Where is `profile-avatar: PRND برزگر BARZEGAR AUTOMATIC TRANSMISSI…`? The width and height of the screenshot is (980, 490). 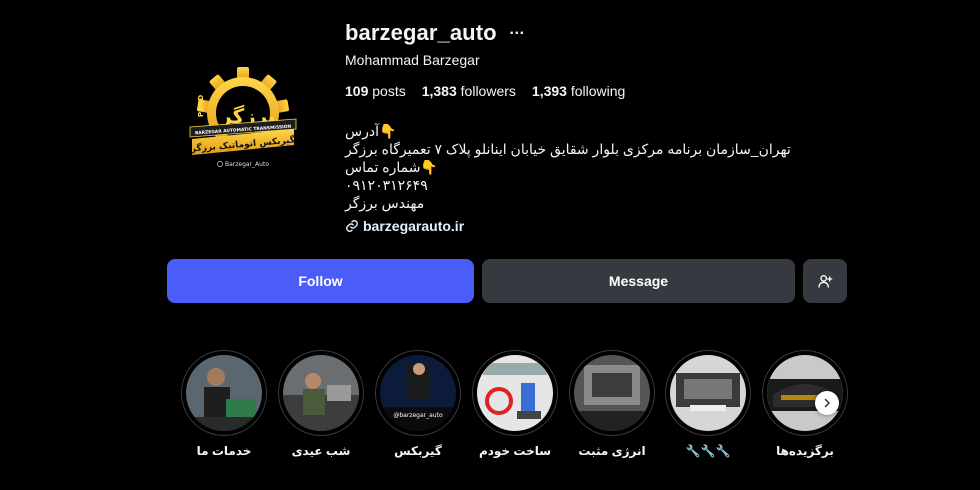 profile-avatar: PRND برزگر BARZEGAR AUTOMATIC TRANSMISSI… is located at coordinates (243, 122).